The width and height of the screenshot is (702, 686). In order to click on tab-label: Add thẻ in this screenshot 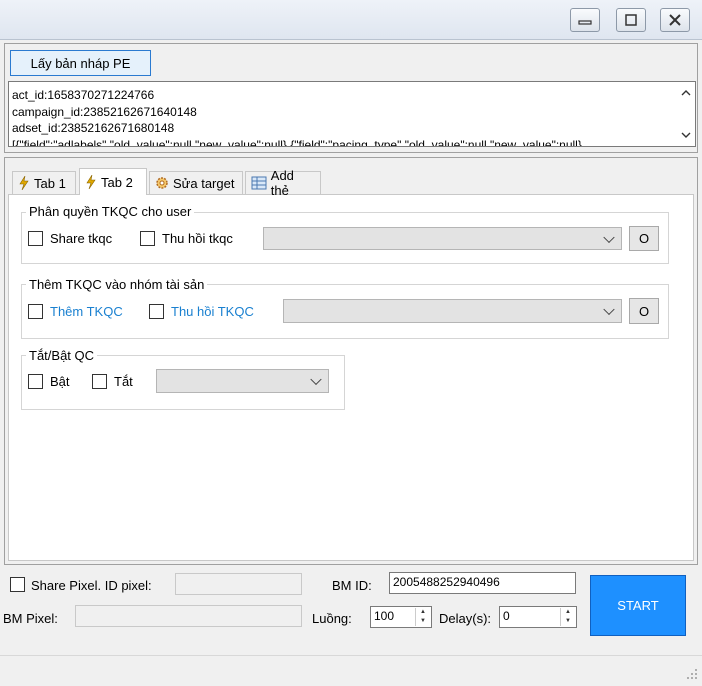, I will do `click(282, 183)`.